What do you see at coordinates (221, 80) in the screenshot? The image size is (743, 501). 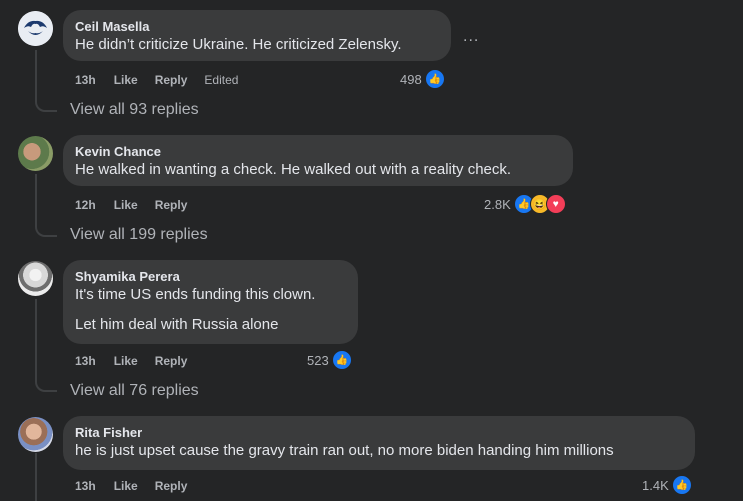 I see `edited-label: Edited` at bounding box center [221, 80].